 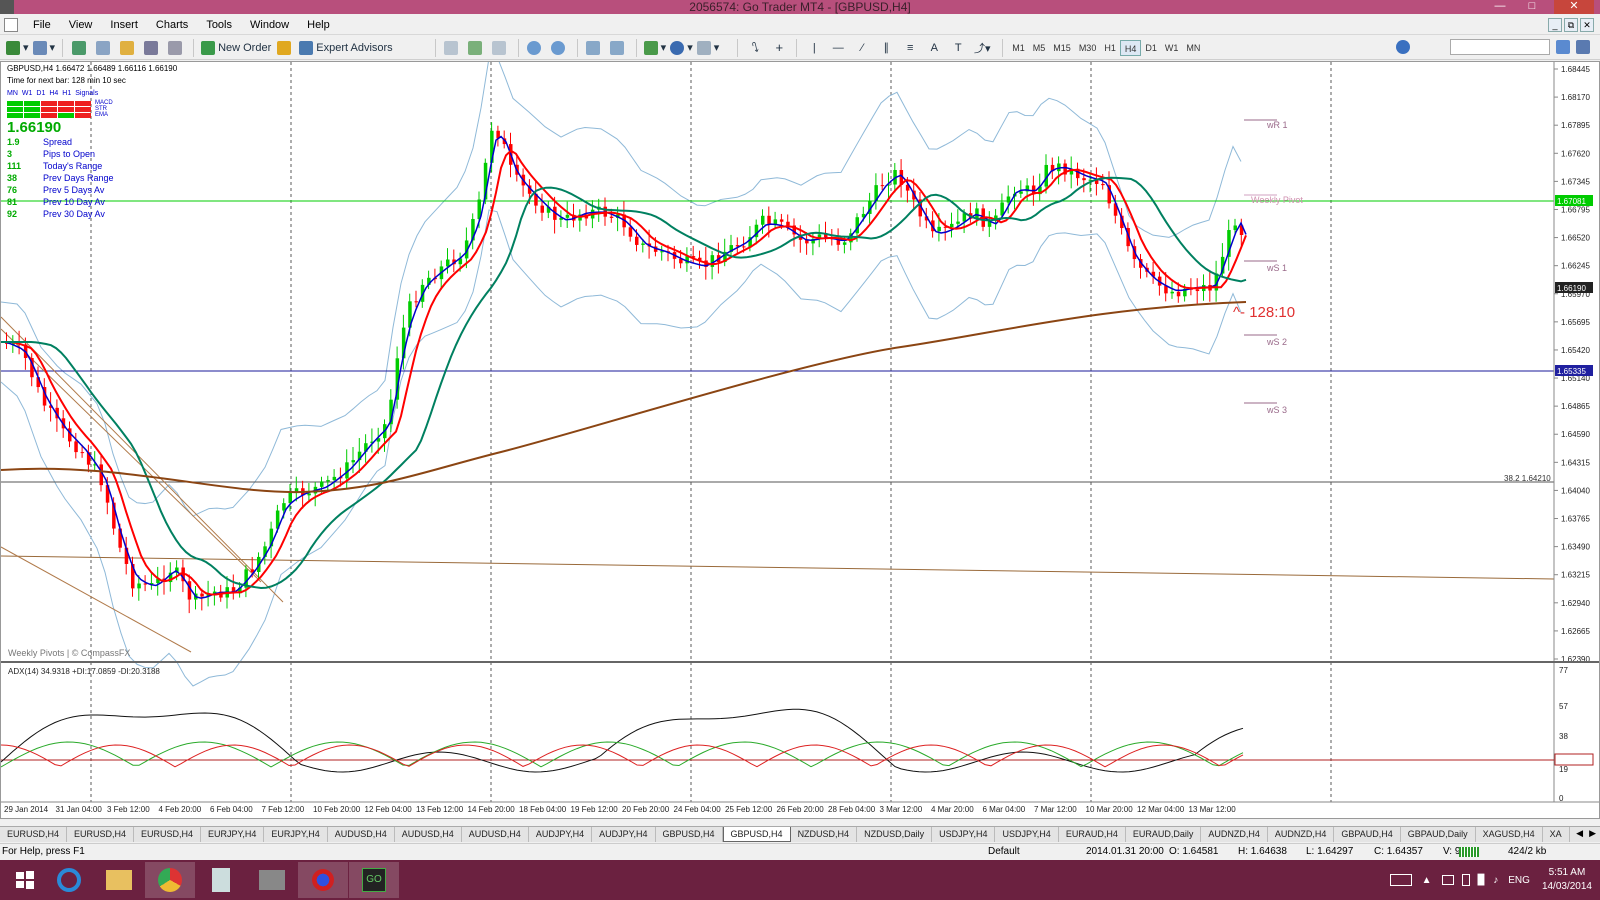 What do you see at coordinates (814, 48) in the screenshot?
I see `vertical-line-tool: |` at bounding box center [814, 48].